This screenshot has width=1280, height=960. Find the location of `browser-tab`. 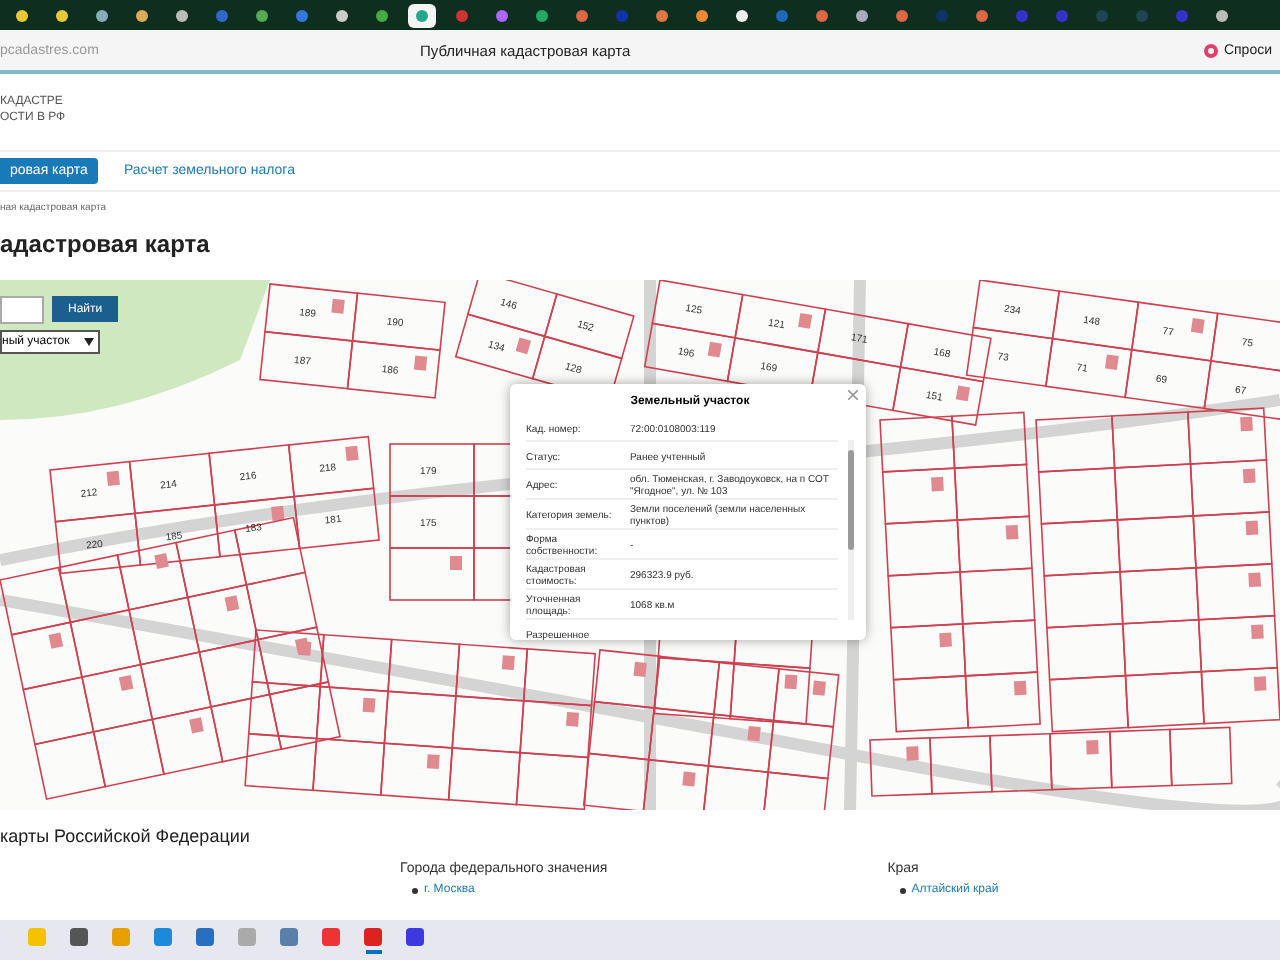

browser-tab is located at coordinates (422, 15).